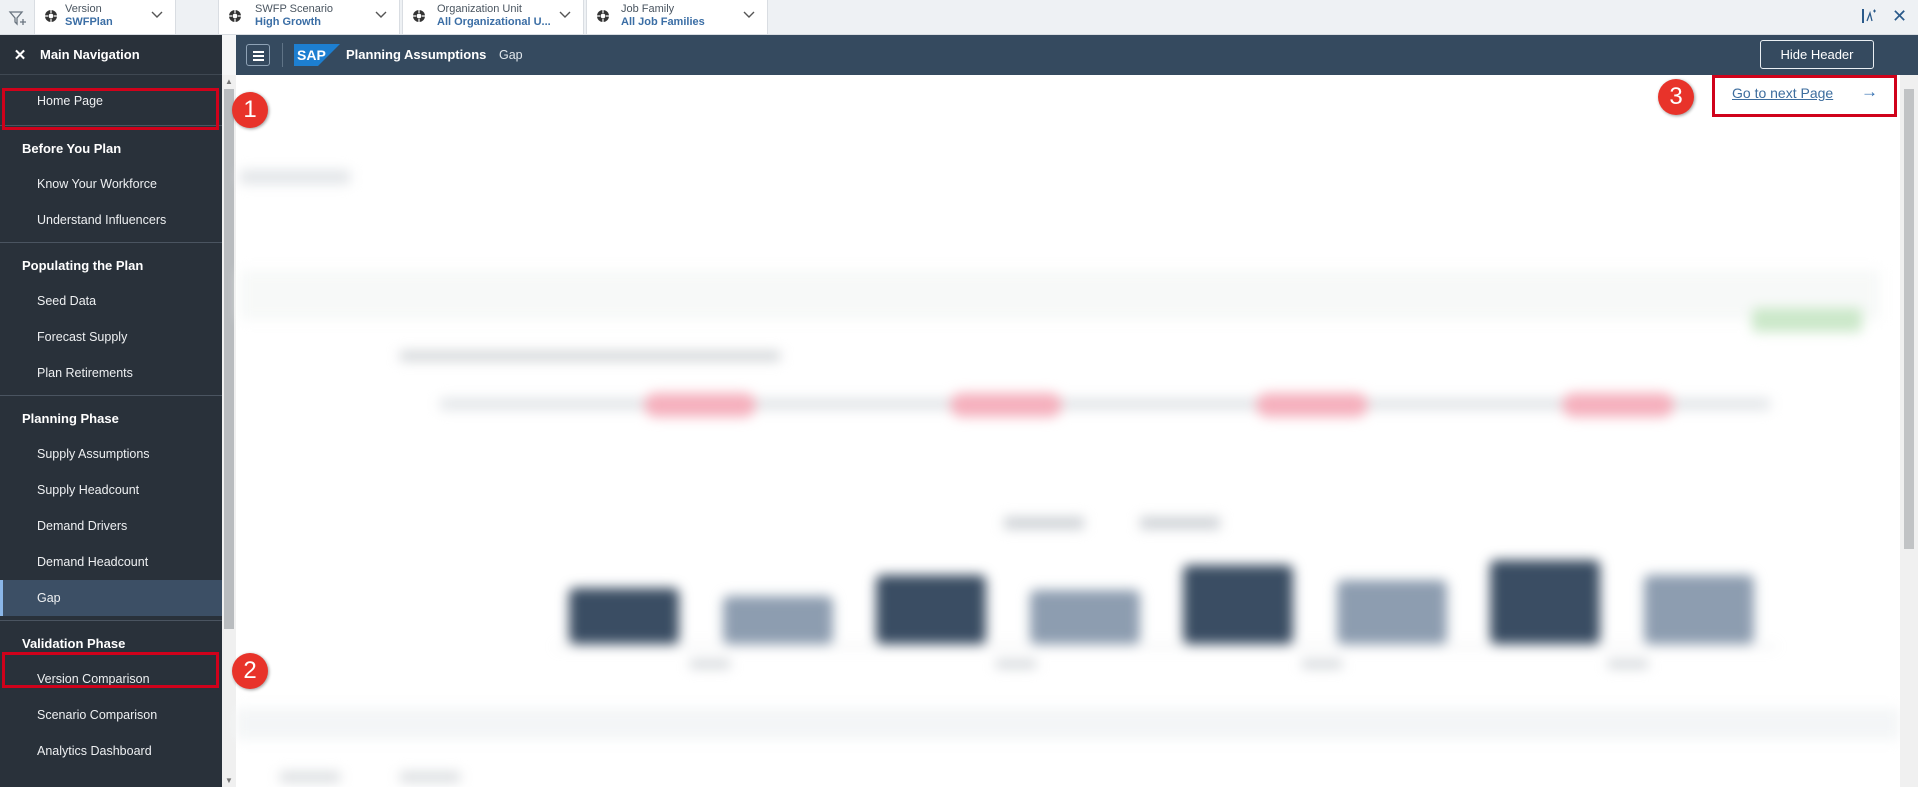 Image resolution: width=1918 pixels, height=787 pixels. Describe the element at coordinates (416, 54) in the screenshot. I see `app-title: Planning Assumptions` at that location.